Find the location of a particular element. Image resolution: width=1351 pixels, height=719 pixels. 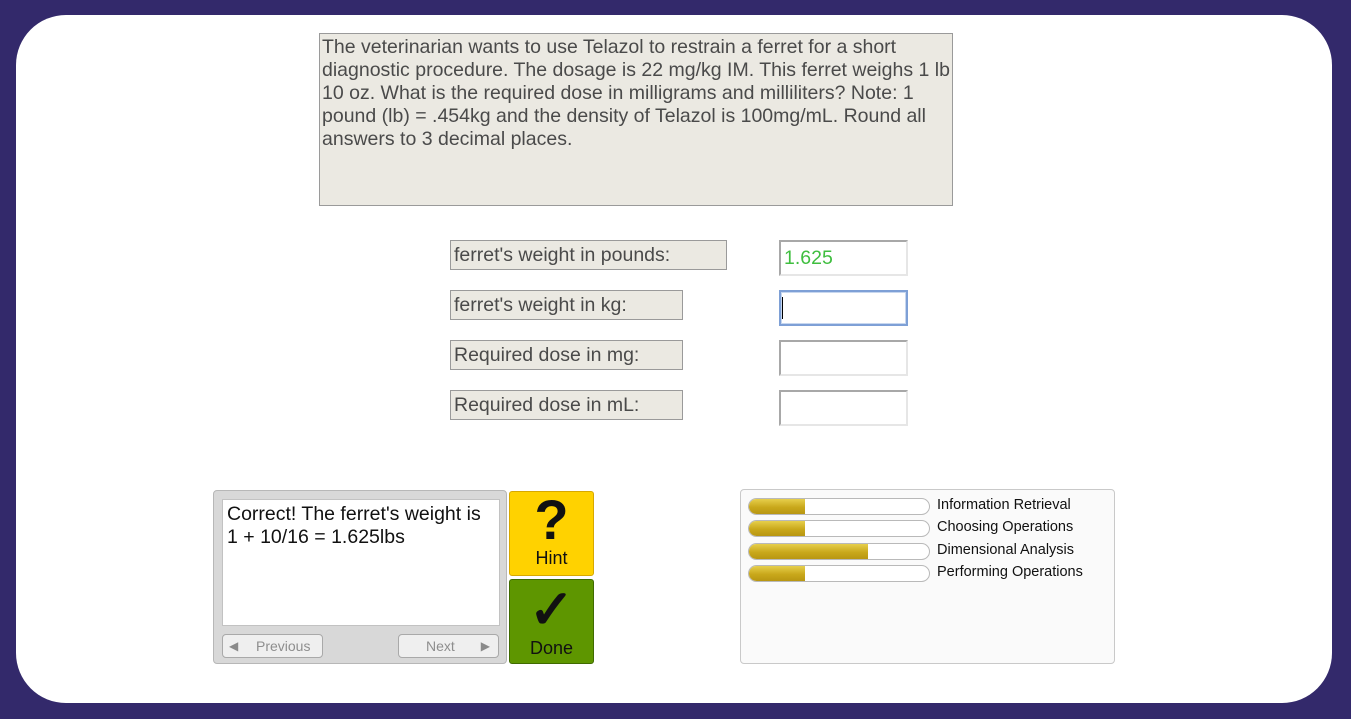

label-weight-kg: ferret's weight in kg: is located at coordinates (566, 305).